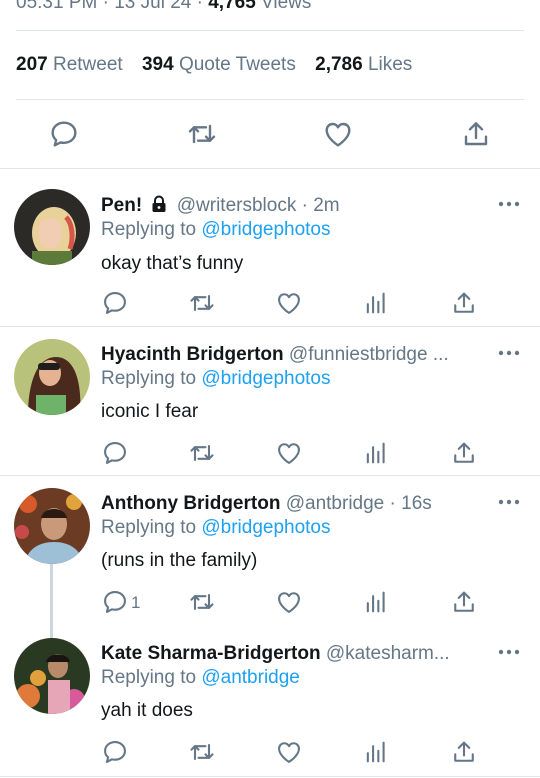 Image resolution: width=540 pixels, height=778 pixels. I want to click on username: @antbridge, so click(335, 503).